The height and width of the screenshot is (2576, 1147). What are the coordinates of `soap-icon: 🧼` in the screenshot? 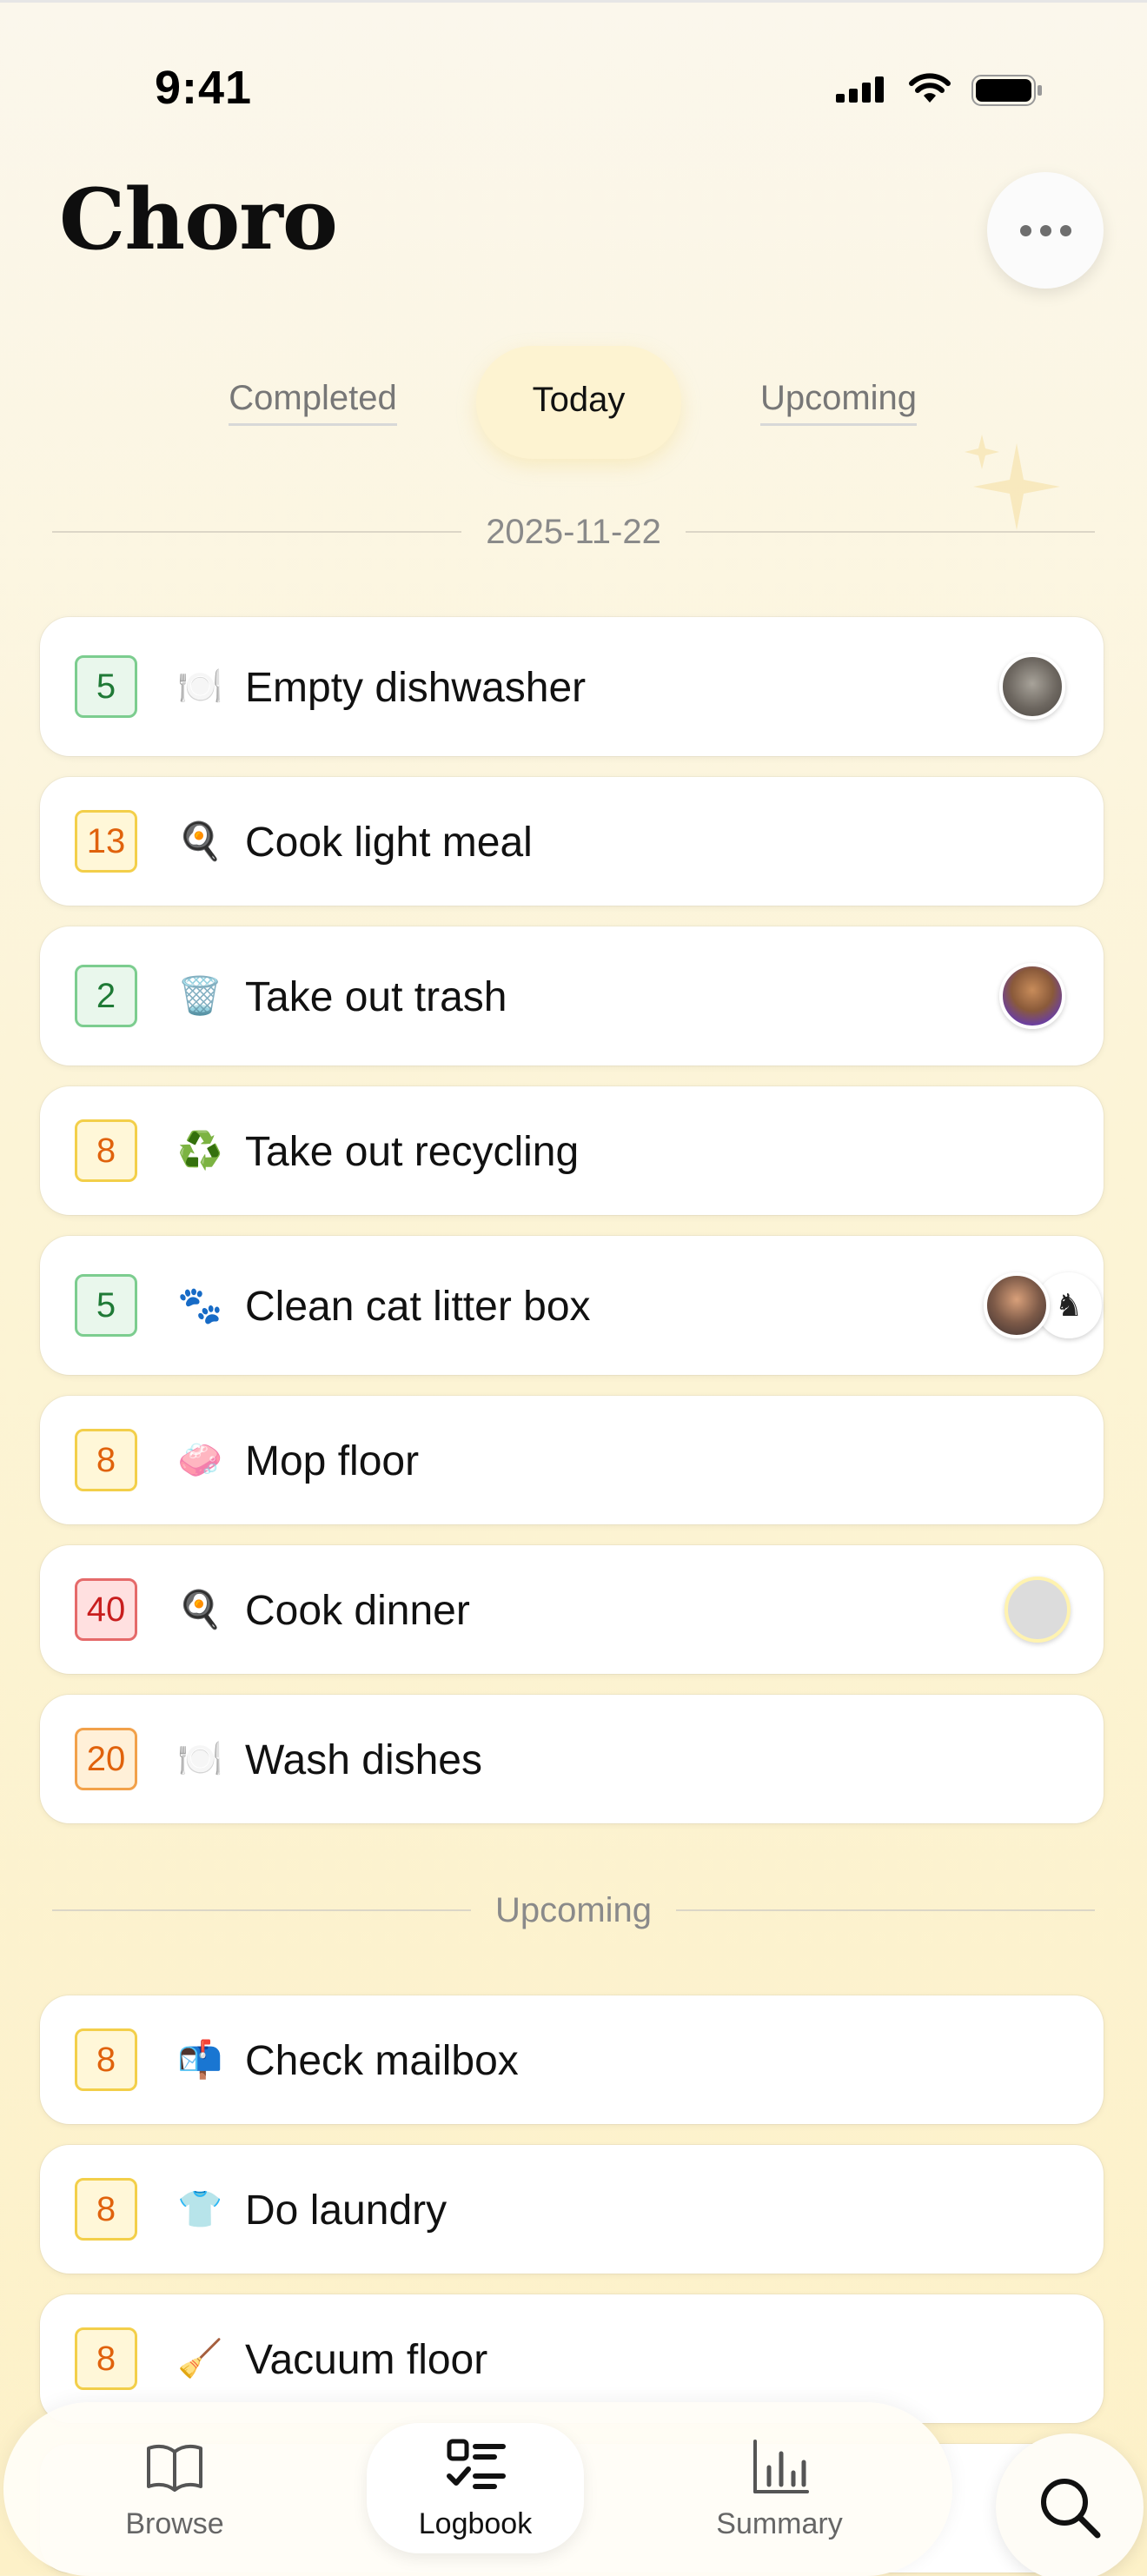 It's located at (200, 1459).